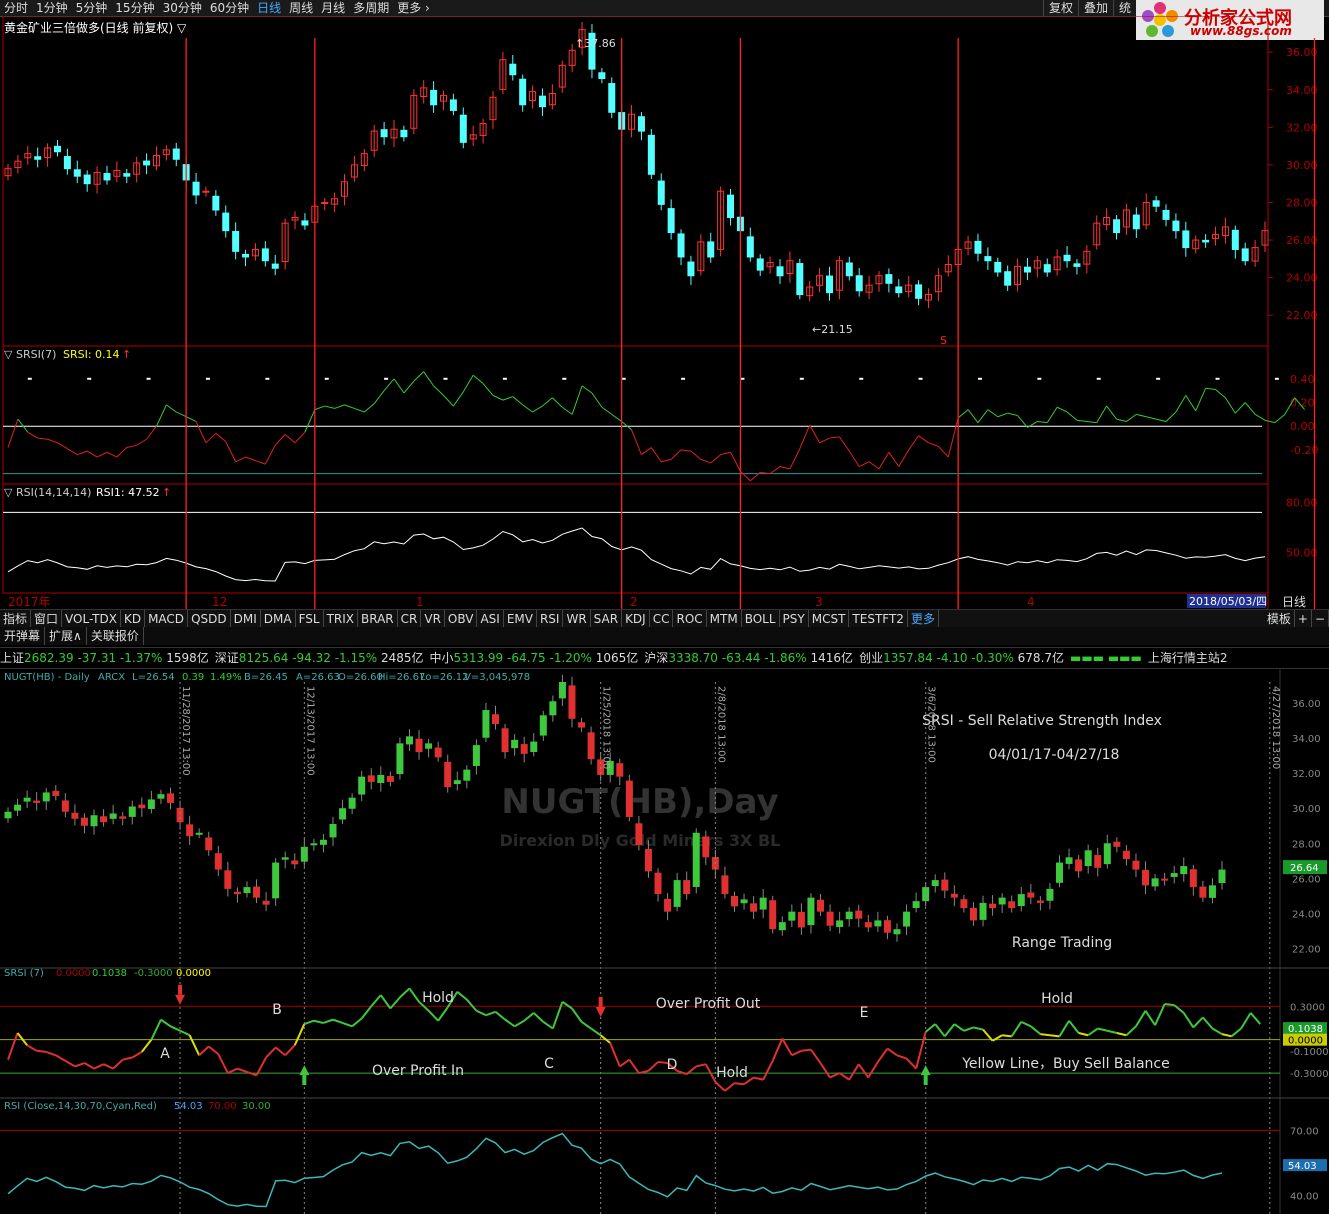  Describe the element at coordinates (371, 8) in the screenshot. I see `period-tab: 多周期` at that location.